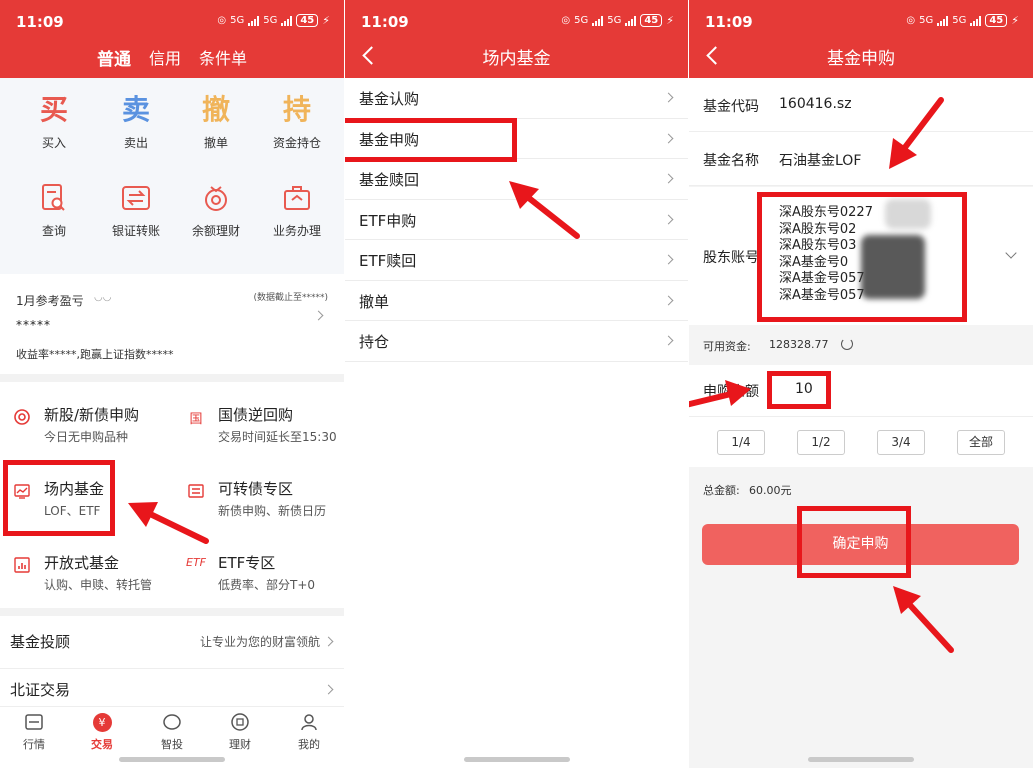  I want to click on feature-subtitle: 新债申购、新债日历, so click(272, 511).